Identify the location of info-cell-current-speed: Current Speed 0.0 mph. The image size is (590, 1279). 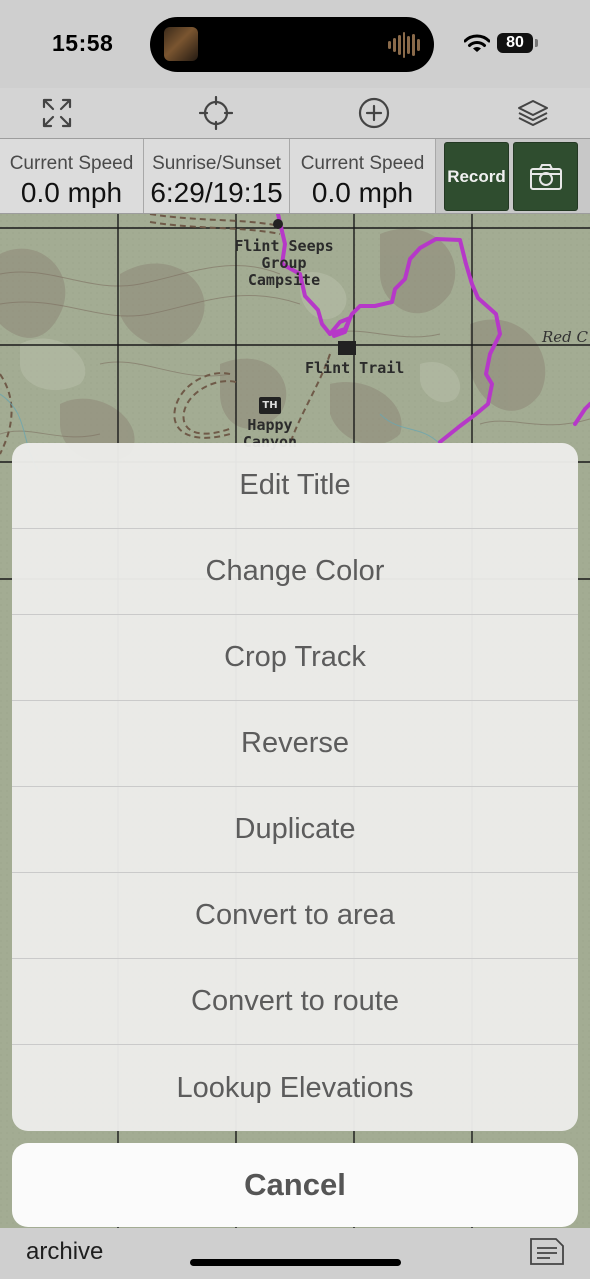
(72, 176).